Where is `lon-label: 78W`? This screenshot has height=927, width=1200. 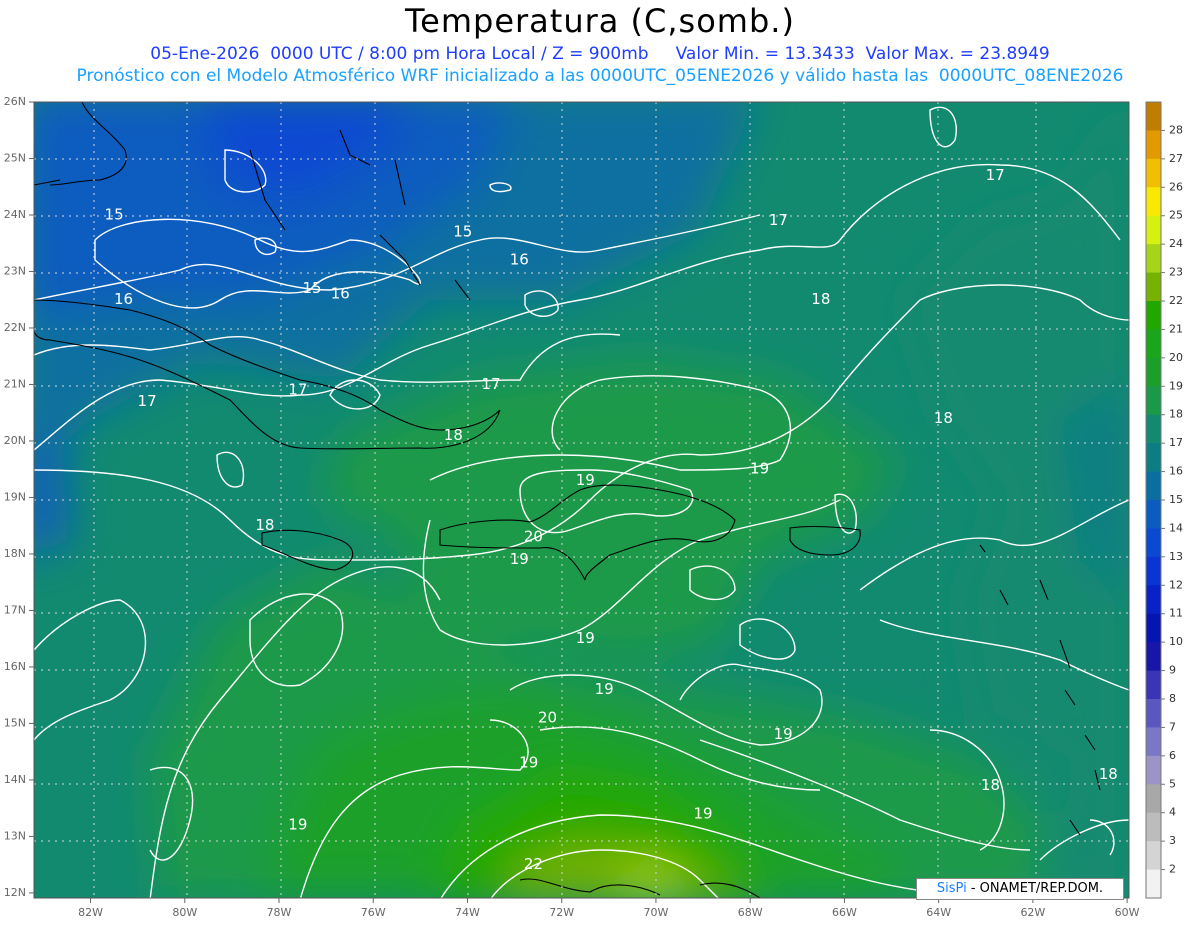 lon-label: 78W is located at coordinates (279, 912).